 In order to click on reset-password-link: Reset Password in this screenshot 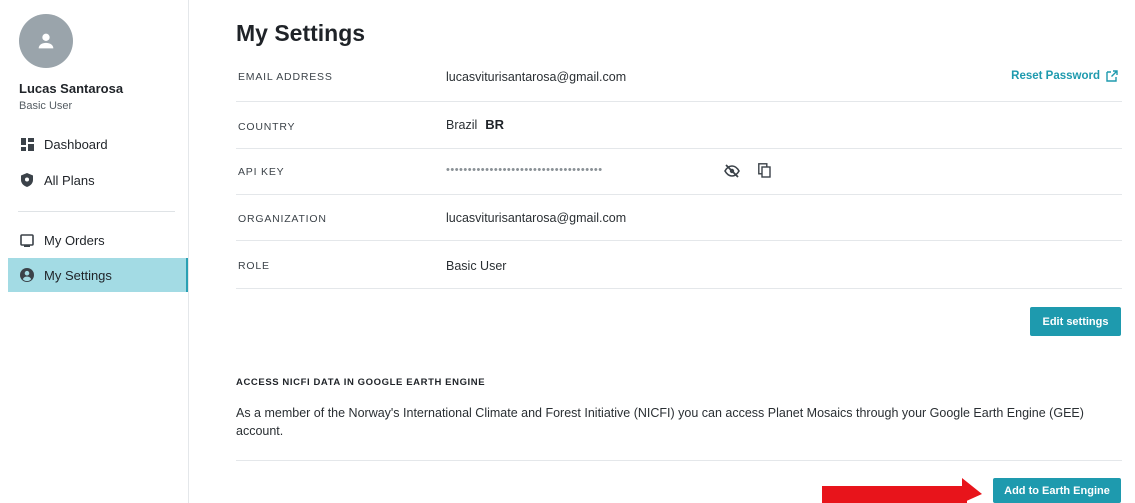, I will do `click(1064, 76)`.